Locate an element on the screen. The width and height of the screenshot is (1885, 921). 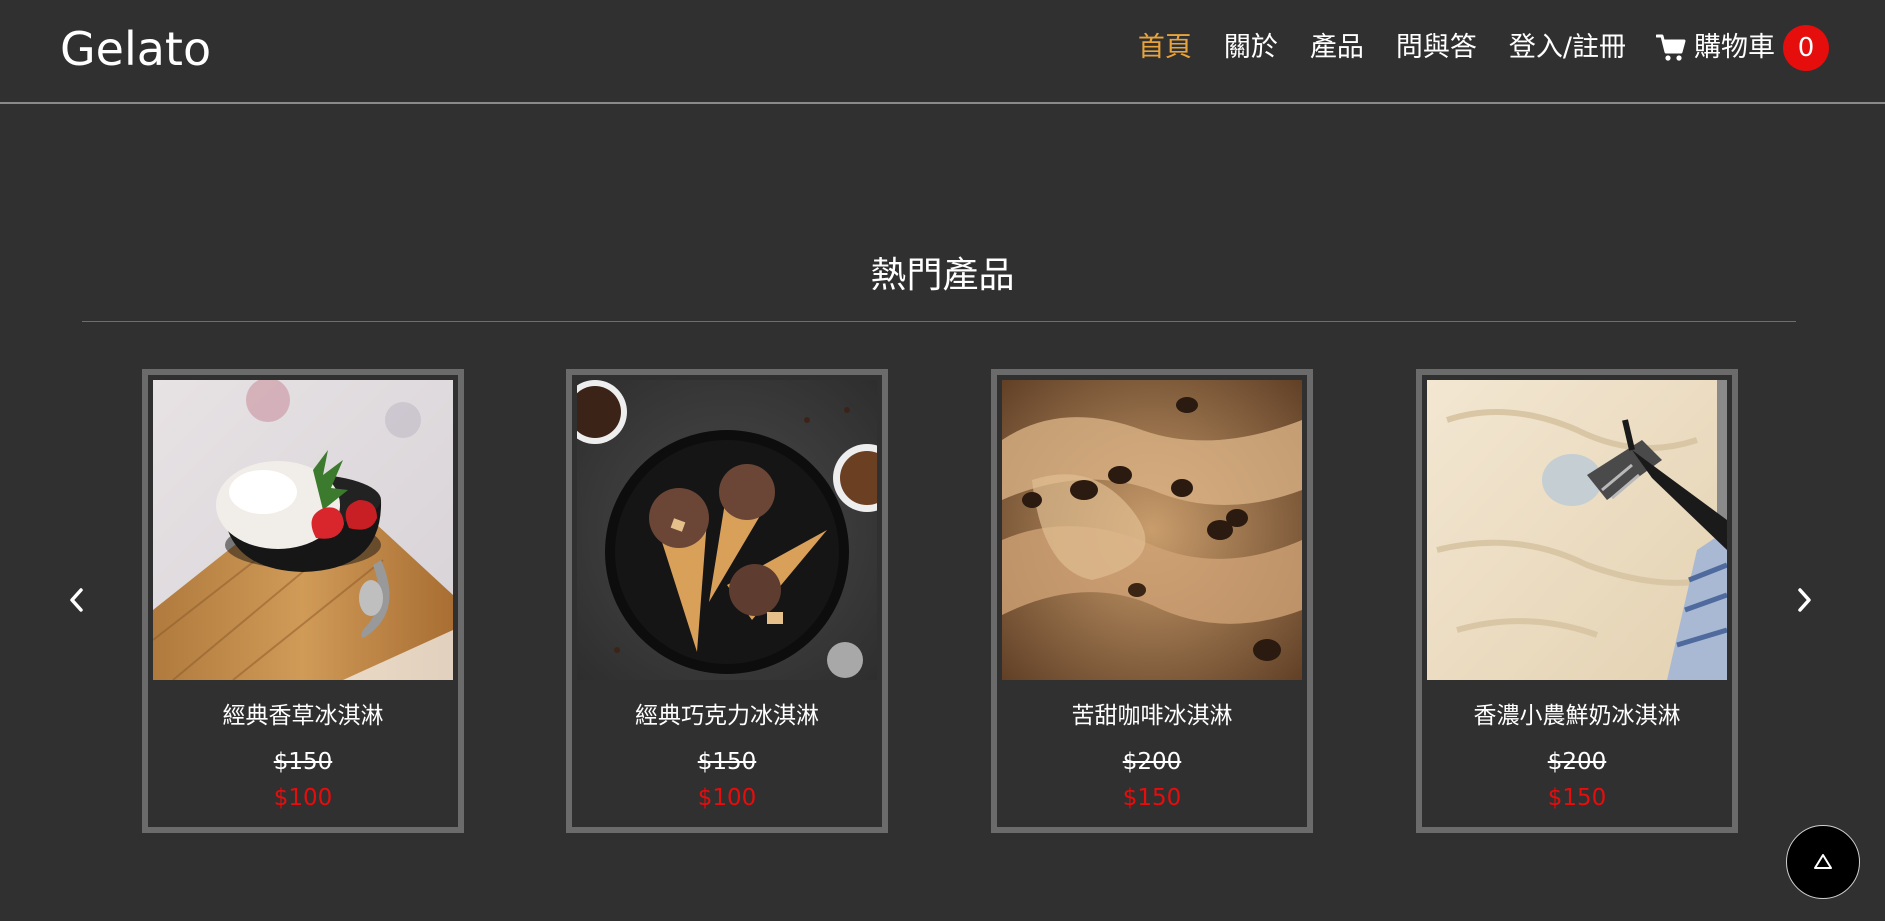
section-divider is located at coordinates (939, 321).